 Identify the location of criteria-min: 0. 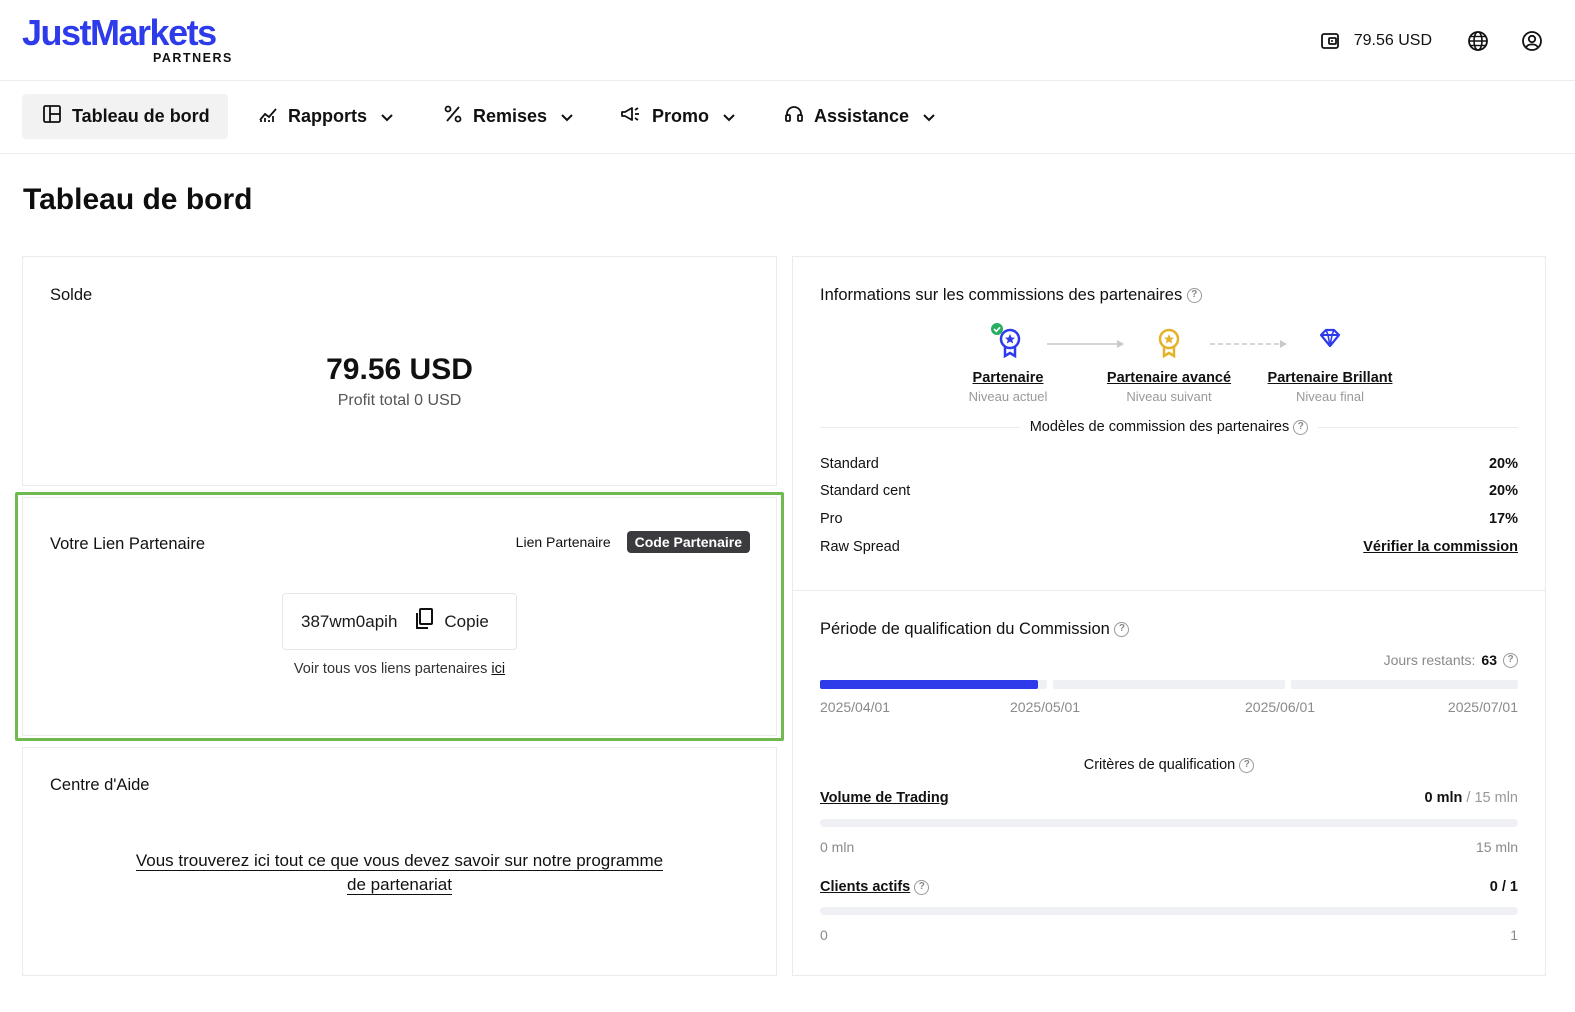
(824, 935).